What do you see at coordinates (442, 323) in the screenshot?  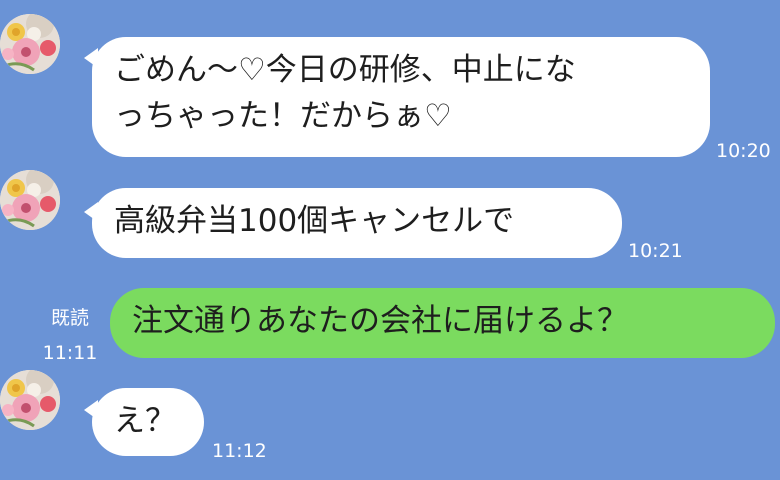 I see `message-bubble-3: 注文通りあなたの会社に届けるよ？` at bounding box center [442, 323].